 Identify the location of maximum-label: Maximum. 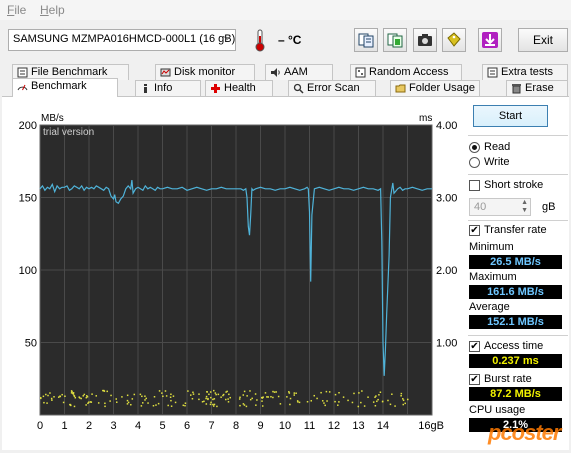
(493, 277).